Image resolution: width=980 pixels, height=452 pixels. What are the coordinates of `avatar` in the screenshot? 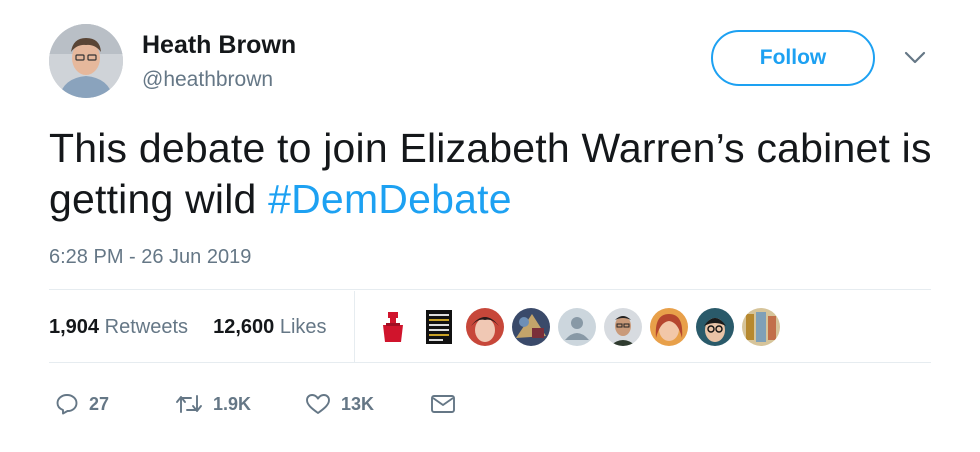 It's located at (86, 61).